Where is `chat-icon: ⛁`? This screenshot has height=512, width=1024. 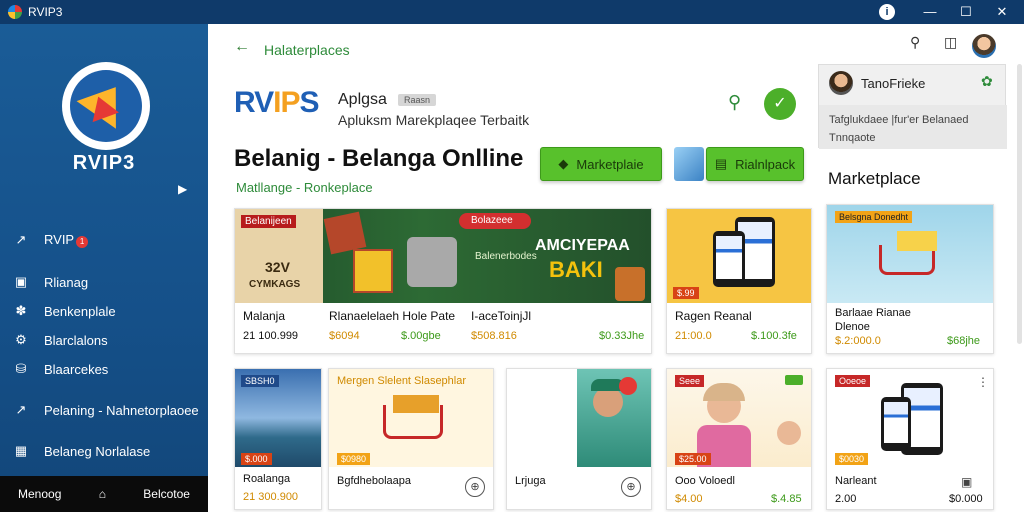 chat-icon: ⛁ is located at coordinates (21, 368).